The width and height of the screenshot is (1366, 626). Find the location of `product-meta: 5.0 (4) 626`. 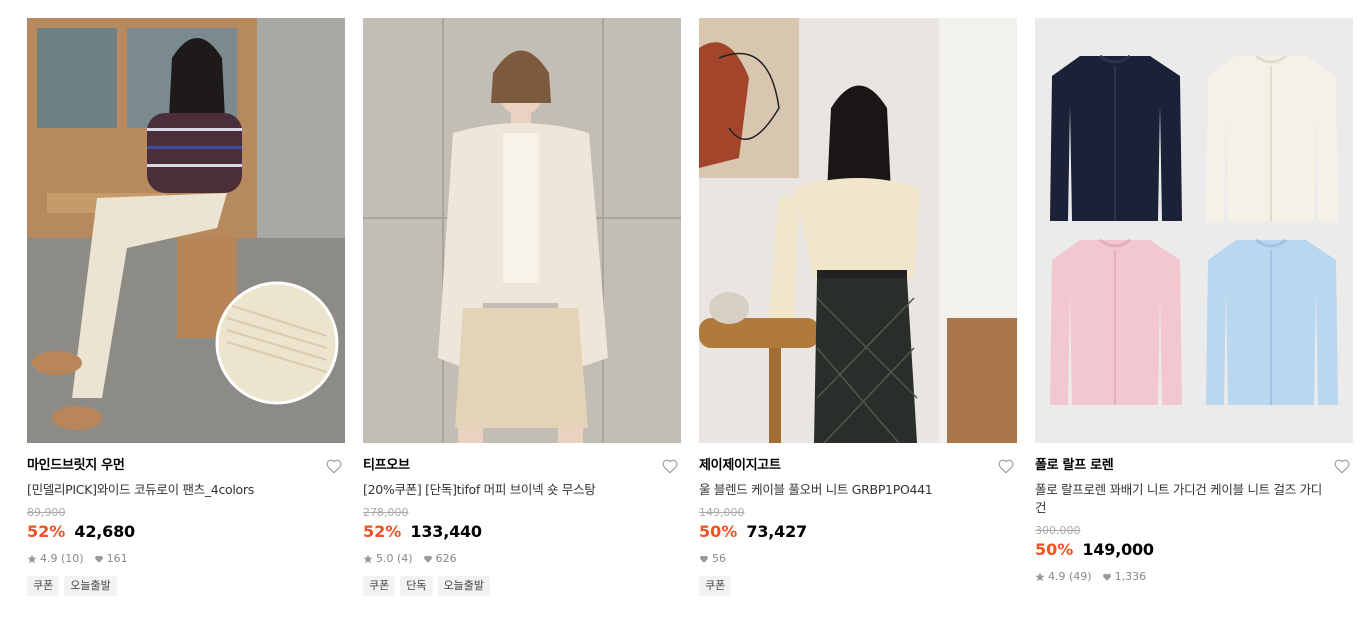

product-meta: 5.0 (4) 626 is located at coordinates (522, 559).